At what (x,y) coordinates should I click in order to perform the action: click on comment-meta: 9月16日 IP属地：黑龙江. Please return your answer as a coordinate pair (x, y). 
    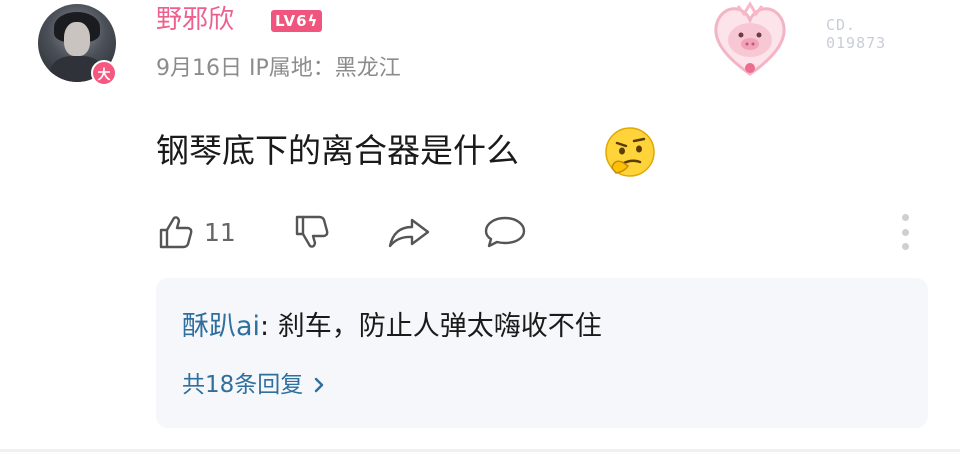
    Looking at the image, I should click on (278, 69).